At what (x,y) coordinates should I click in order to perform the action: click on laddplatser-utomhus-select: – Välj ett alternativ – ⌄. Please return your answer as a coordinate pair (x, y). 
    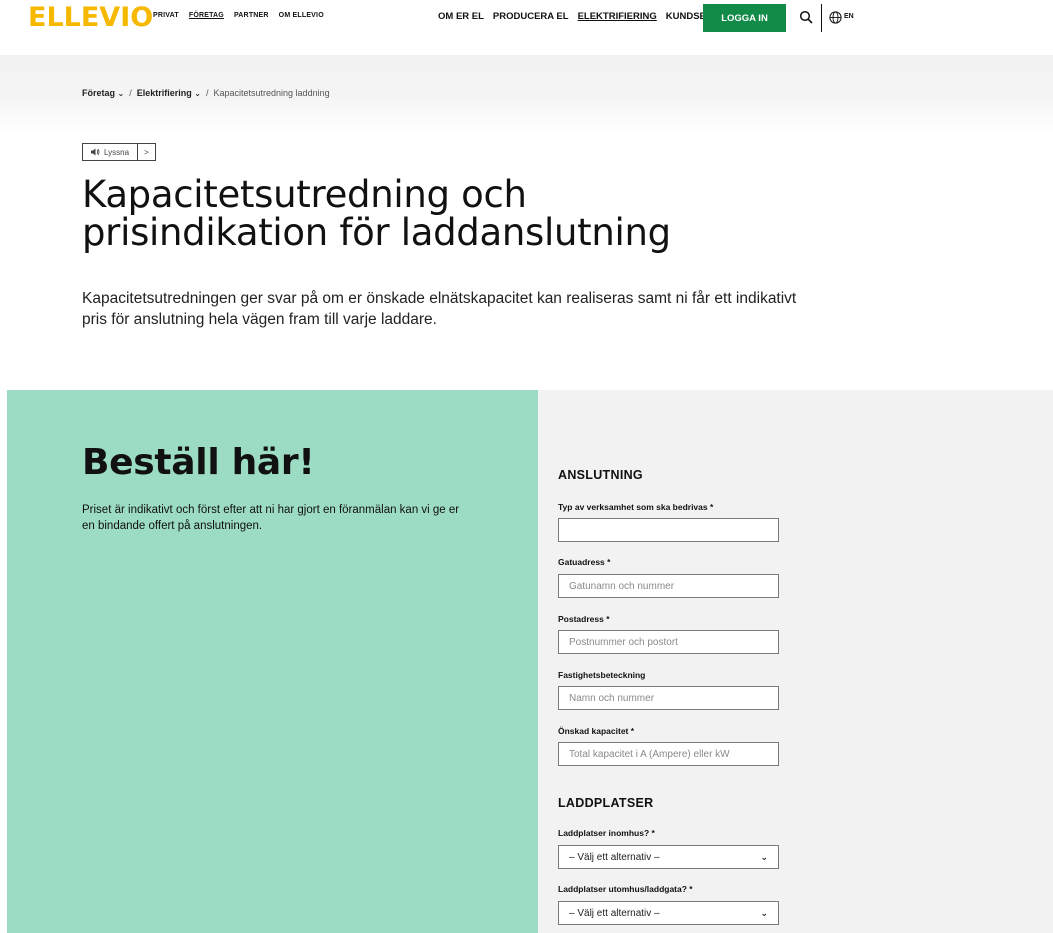
    Looking at the image, I should click on (668, 913).